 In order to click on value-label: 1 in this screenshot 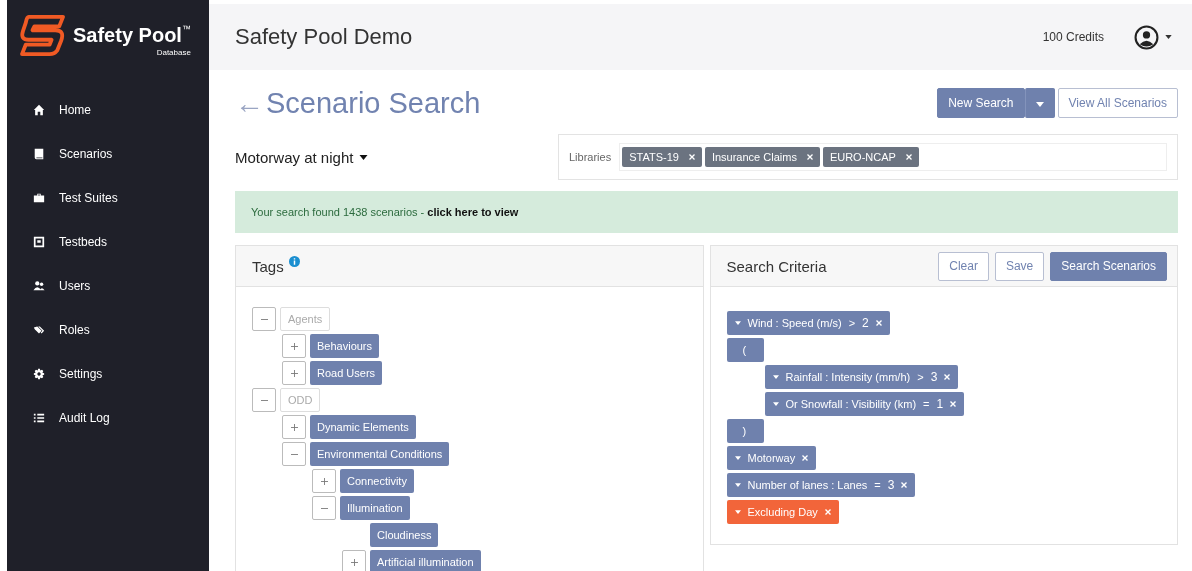, I will do `click(940, 404)`.